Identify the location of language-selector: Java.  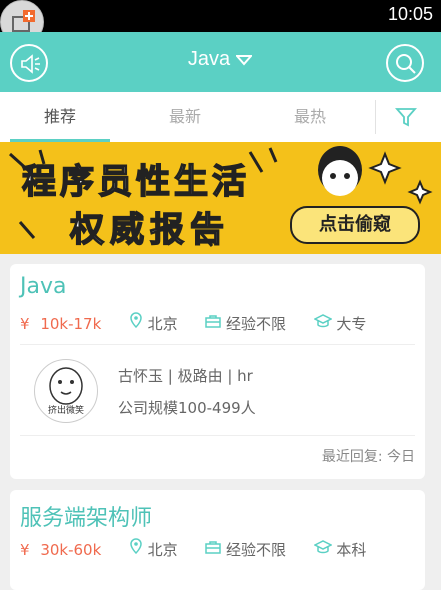
(220, 59).